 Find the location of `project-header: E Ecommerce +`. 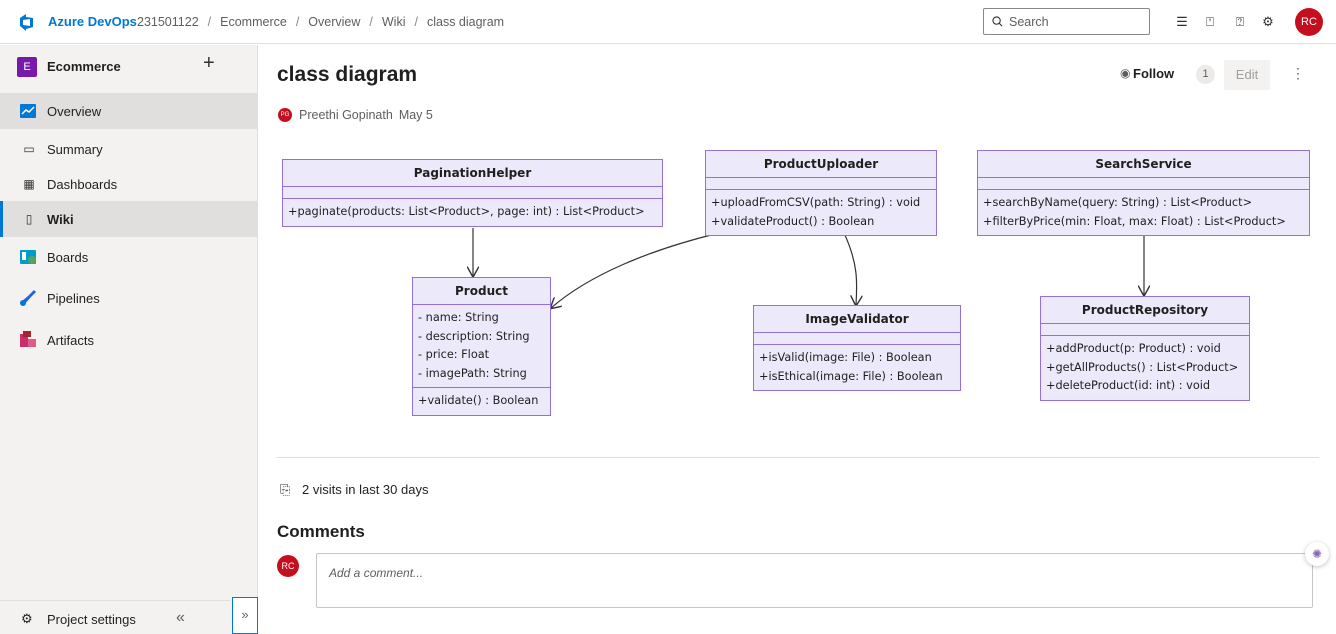

project-header: E Ecommerce + is located at coordinates (129, 66).